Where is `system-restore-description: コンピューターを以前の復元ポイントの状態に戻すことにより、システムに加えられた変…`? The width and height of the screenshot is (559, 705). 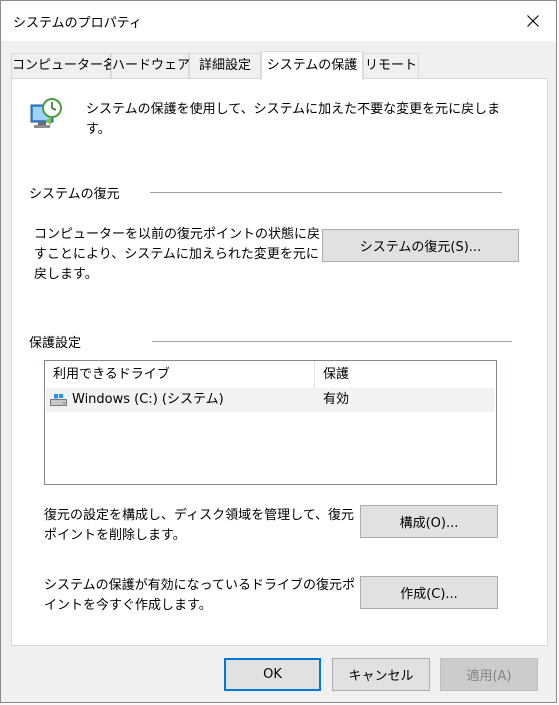 system-restore-description: コンピューターを以前の復元ポイントの状態に戻すことにより、システムに加えられた変… is located at coordinates (177, 254).